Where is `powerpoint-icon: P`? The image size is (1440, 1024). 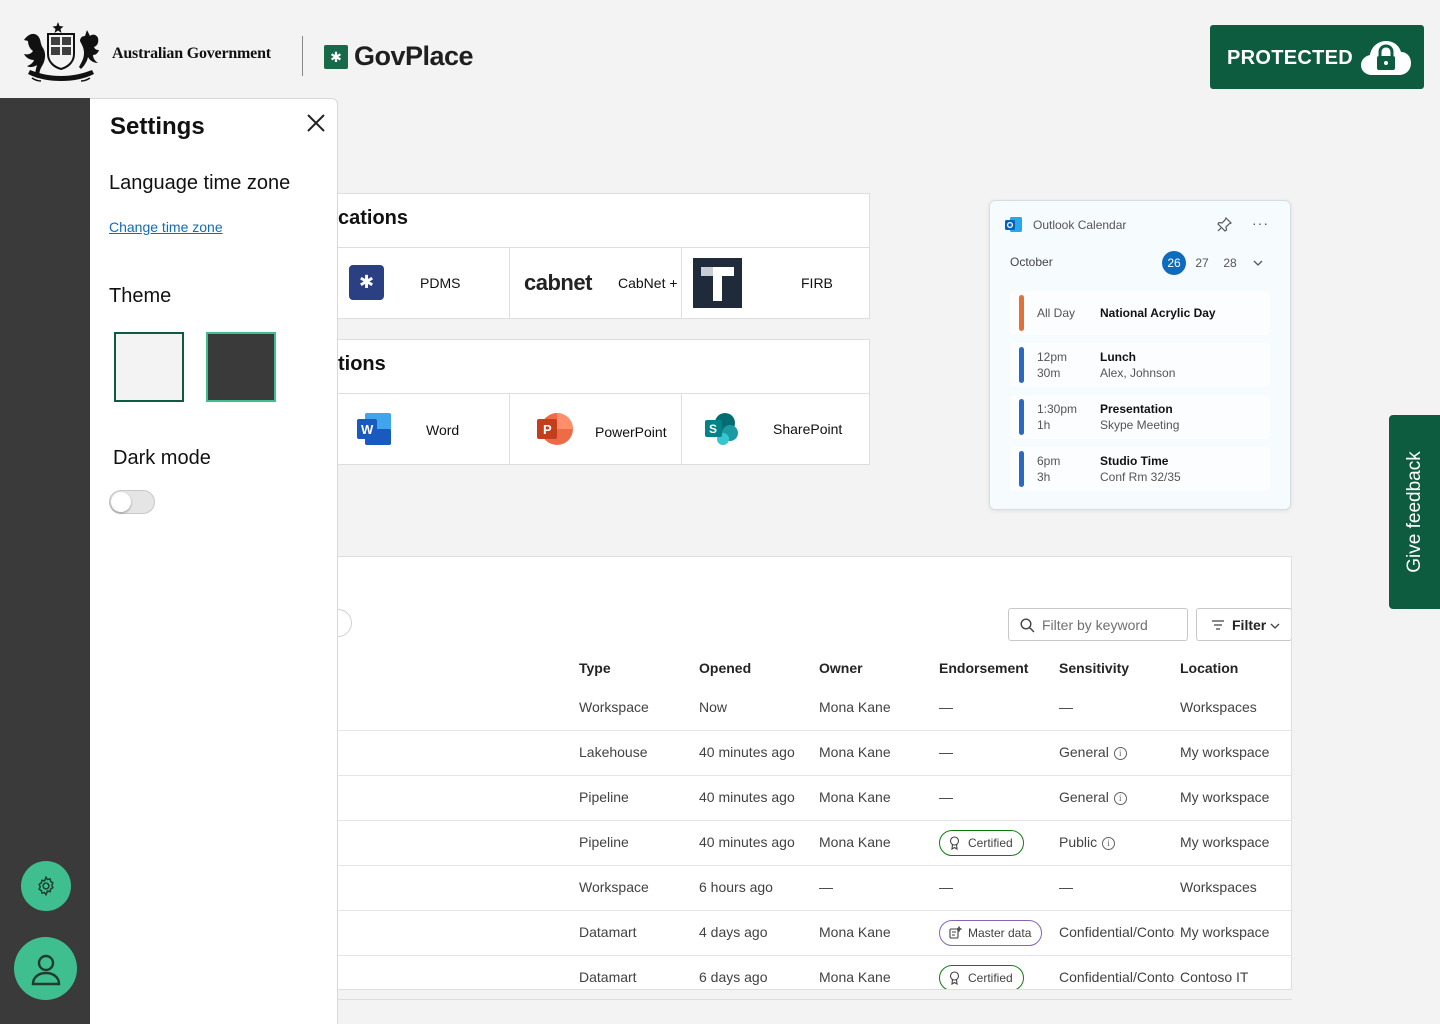
powerpoint-icon: P is located at coordinates (555, 429).